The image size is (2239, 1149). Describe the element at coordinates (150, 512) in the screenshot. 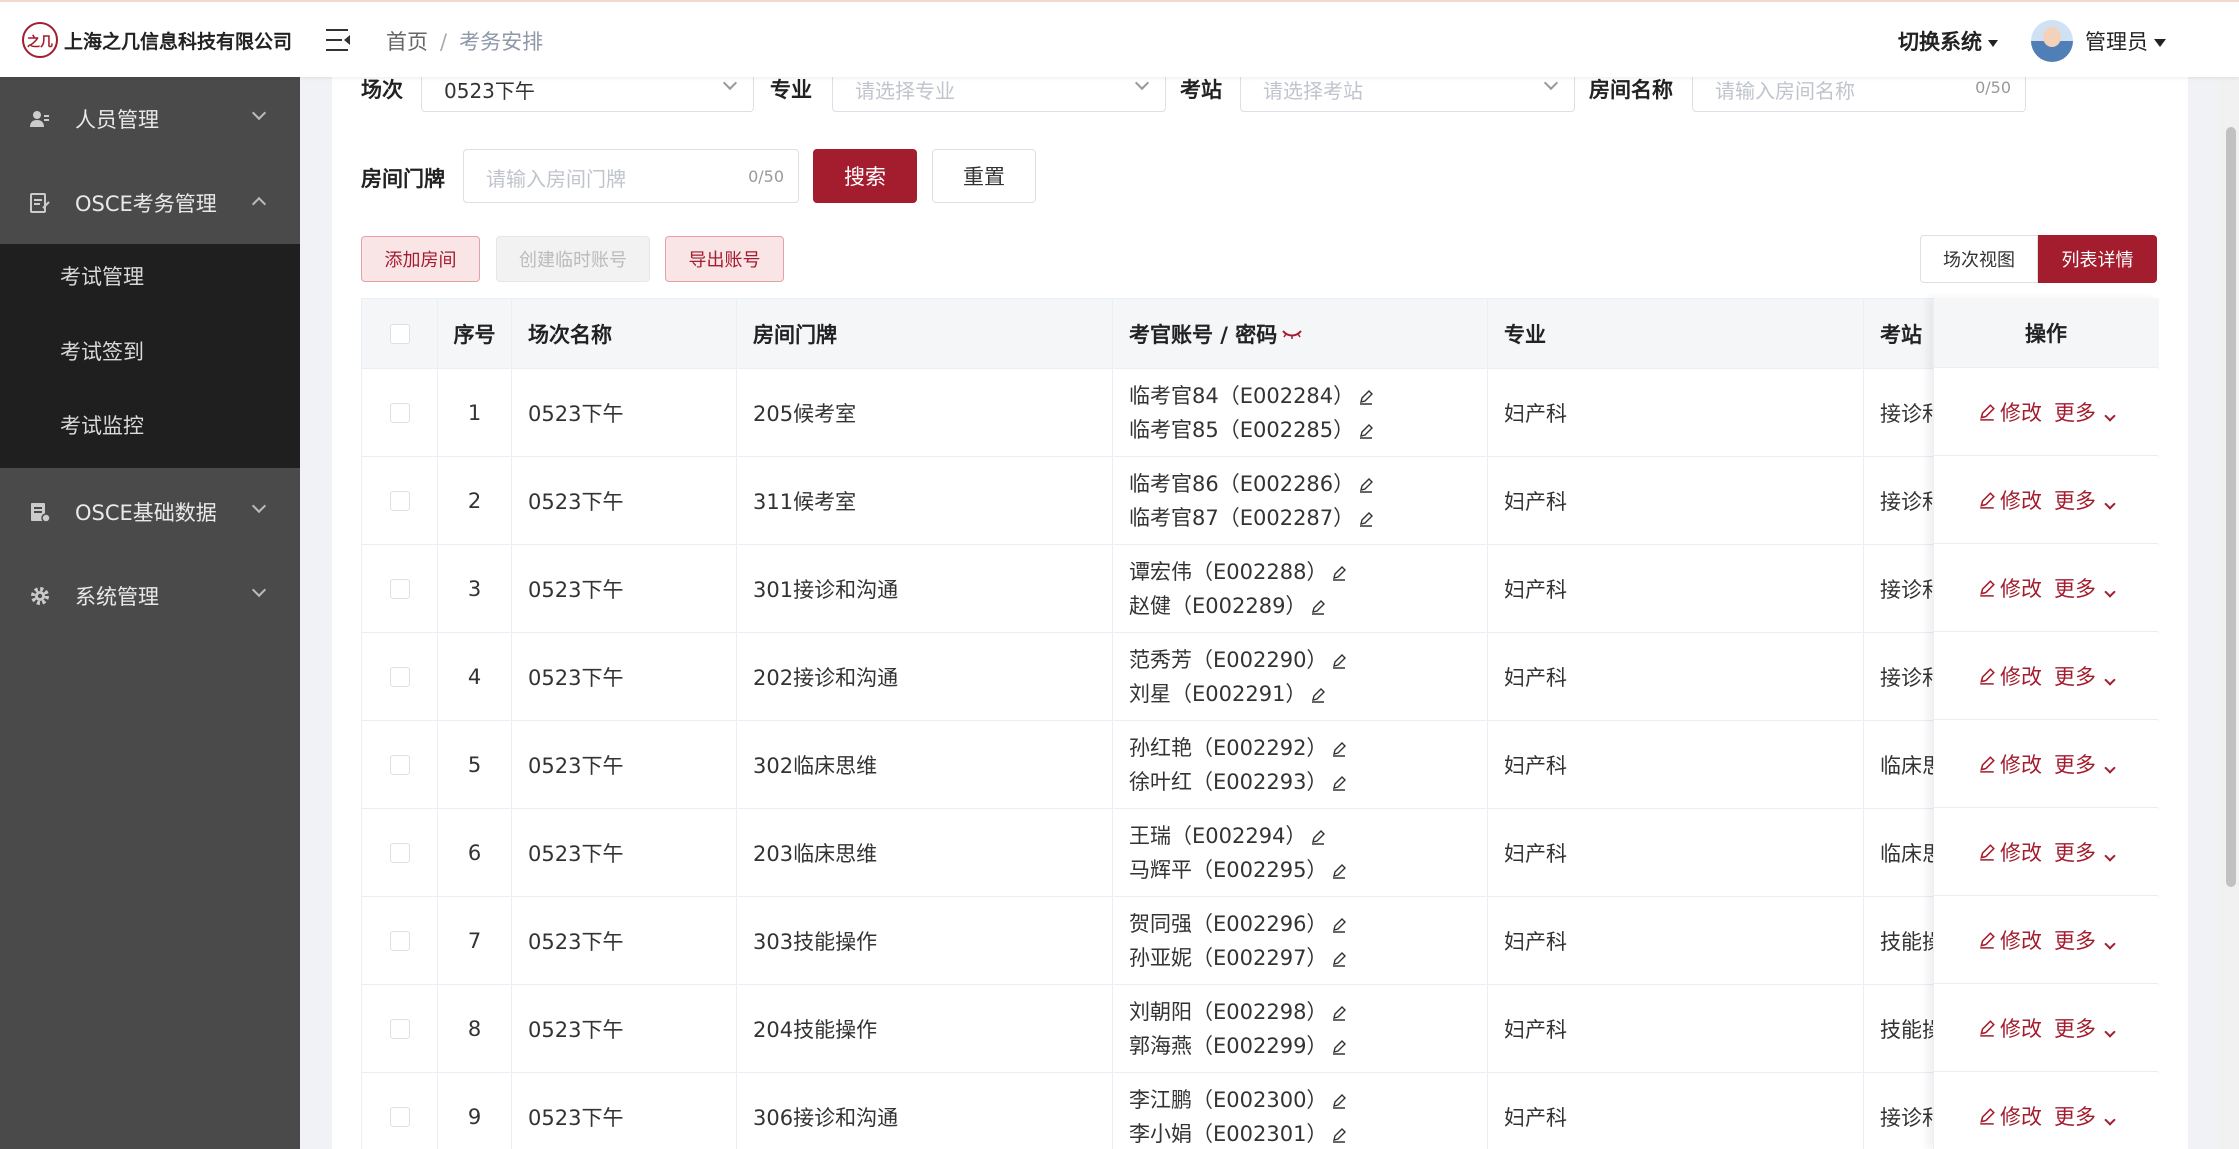

I see `sidebar-item-osce-base-data: OSCE基础数据` at that location.